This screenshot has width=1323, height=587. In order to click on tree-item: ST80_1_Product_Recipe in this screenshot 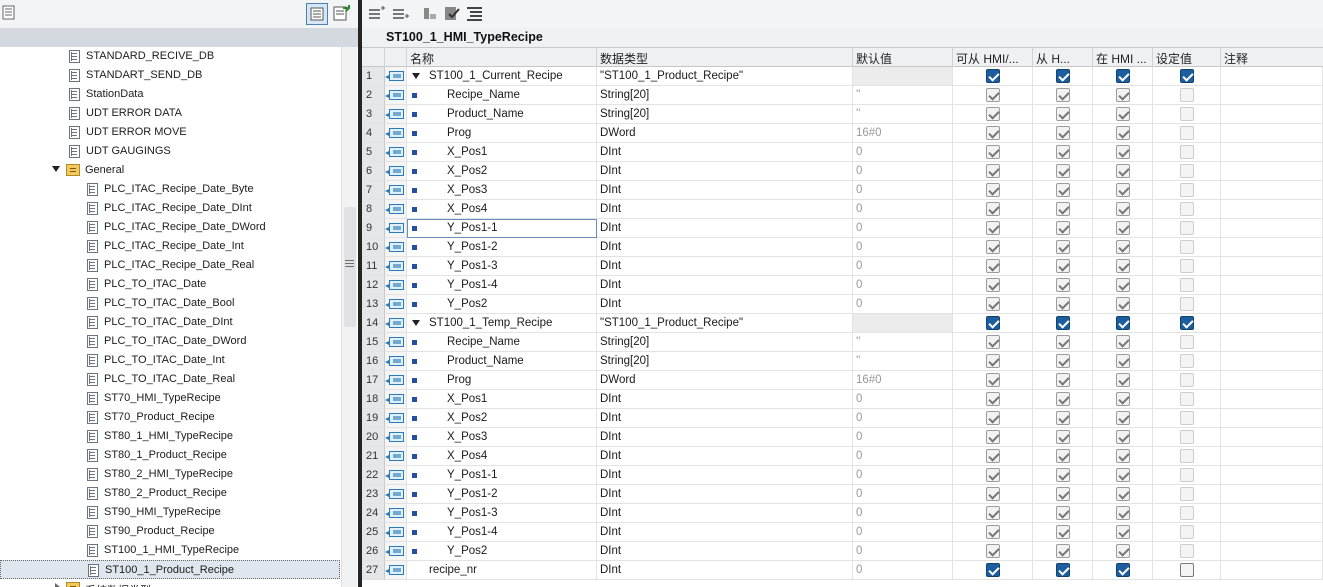, I will do `click(170, 455)`.